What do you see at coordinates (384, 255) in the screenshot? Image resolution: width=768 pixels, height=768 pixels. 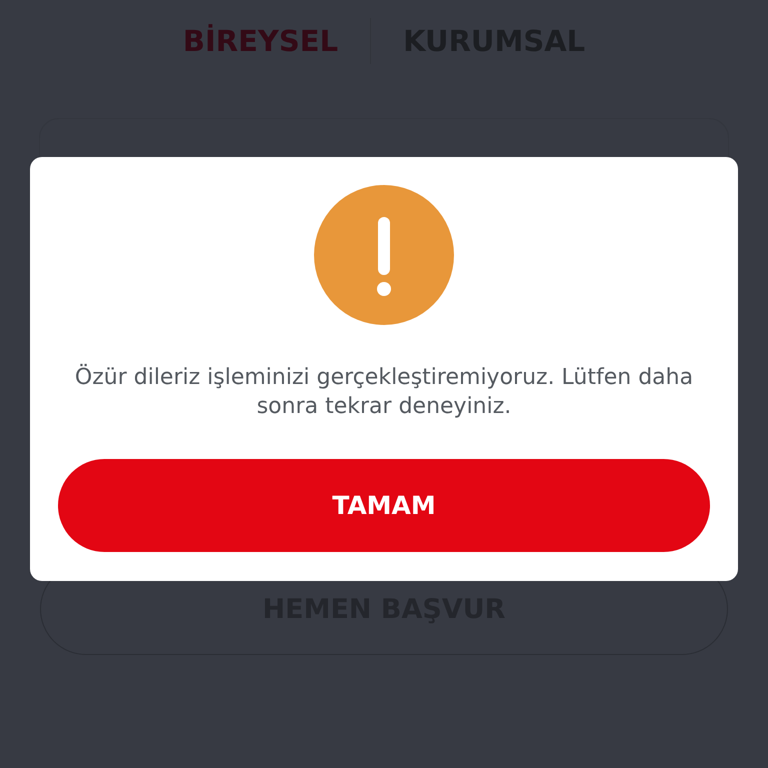 I see `warning-icon` at bounding box center [384, 255].